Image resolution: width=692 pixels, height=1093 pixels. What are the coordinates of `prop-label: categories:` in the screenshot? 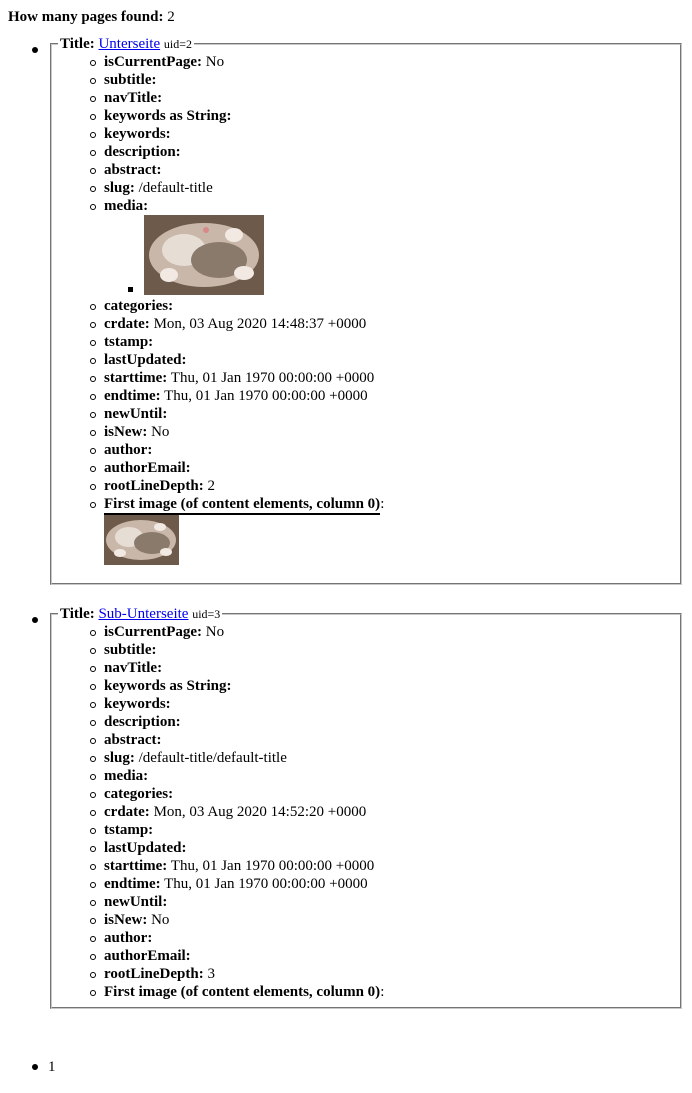 It's located at (139, 306).